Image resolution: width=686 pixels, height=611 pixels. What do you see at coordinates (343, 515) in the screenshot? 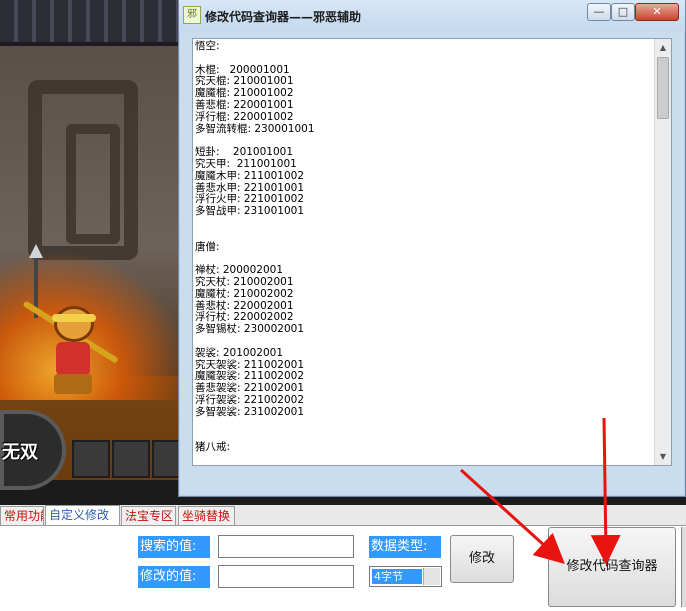
I see `tab-strip: 常用功能 自定义修改 法宝专区 坐骑替换` at bounding box center [343, 515].